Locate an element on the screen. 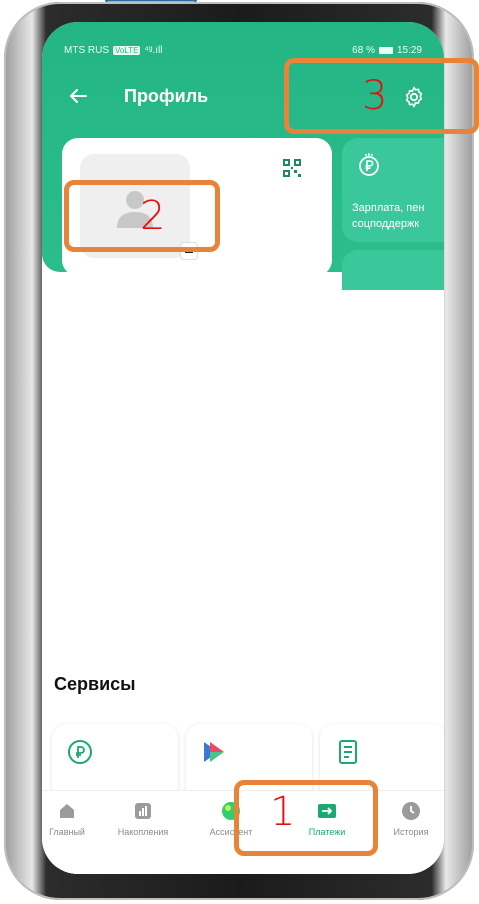  annotation-number-3: 3 is located at coordinates (375, 96).